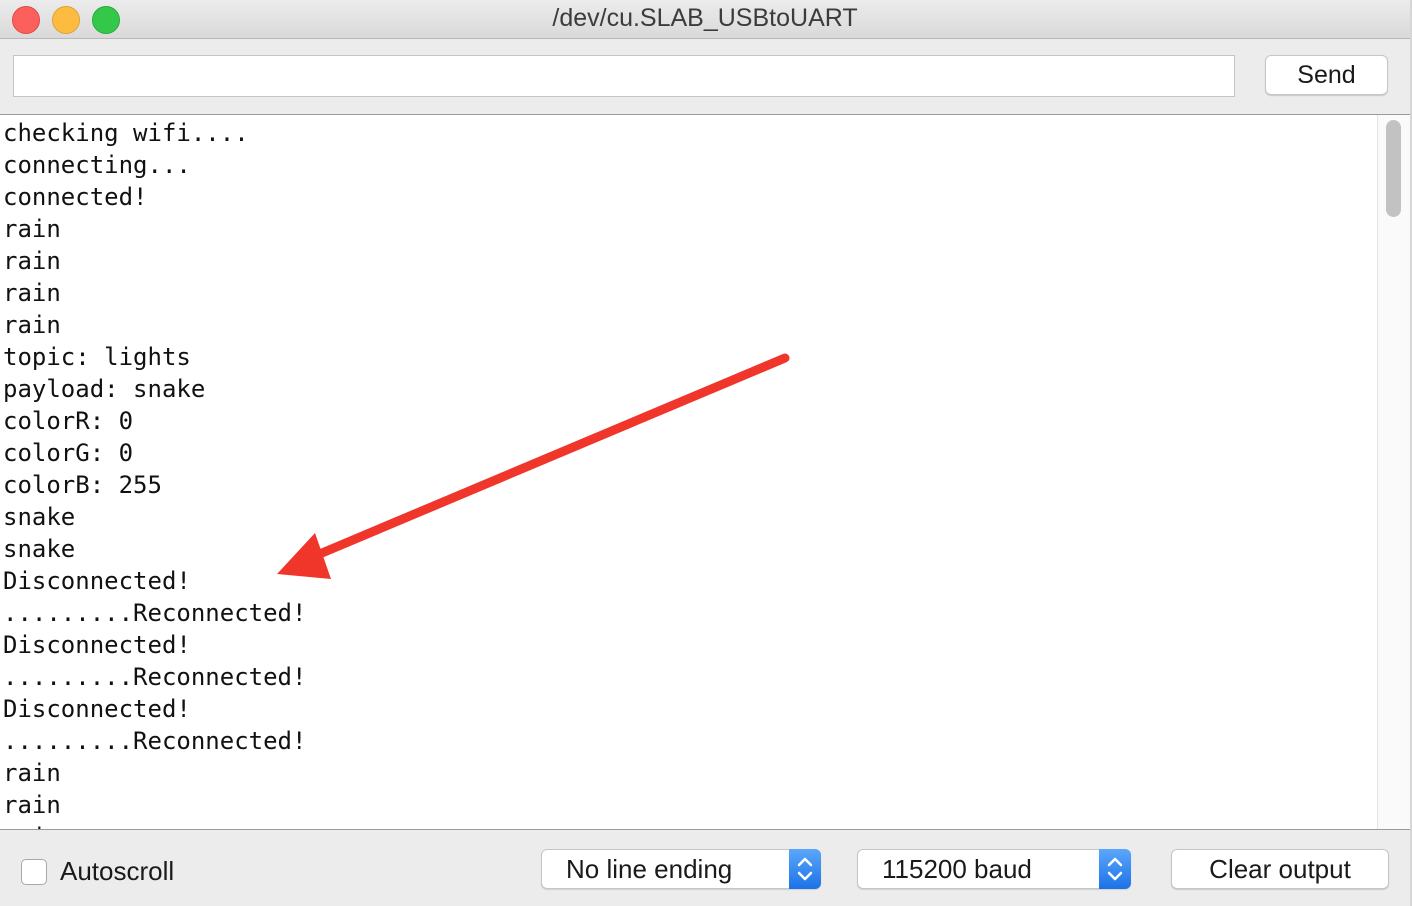  I want to click on baud-rate-value: 115200 baud, so click(957, 869).